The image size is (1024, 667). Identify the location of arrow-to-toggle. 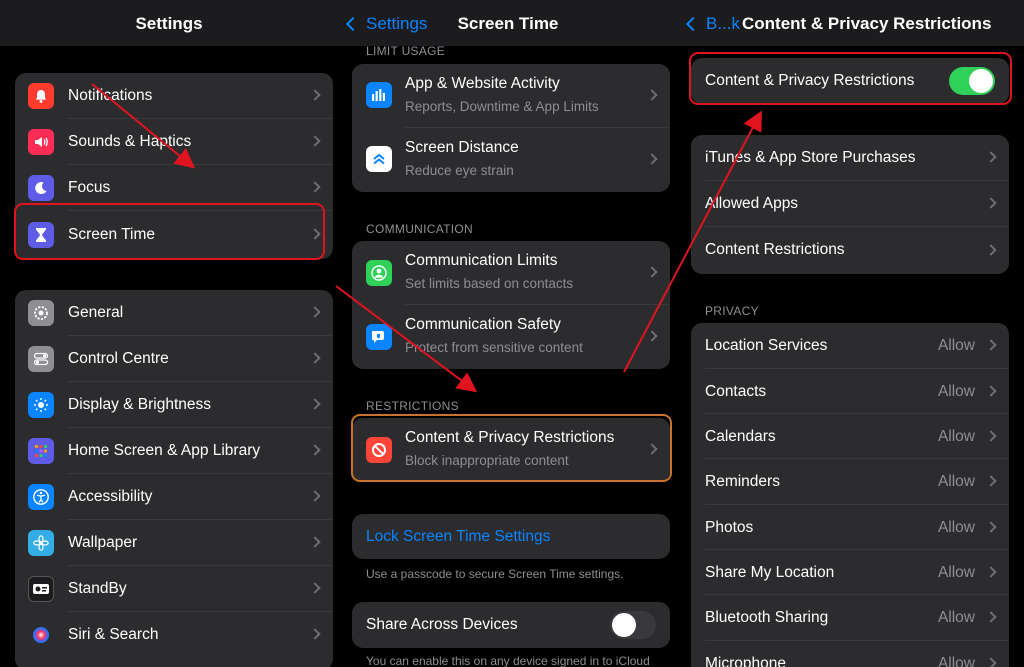
(692, 241).